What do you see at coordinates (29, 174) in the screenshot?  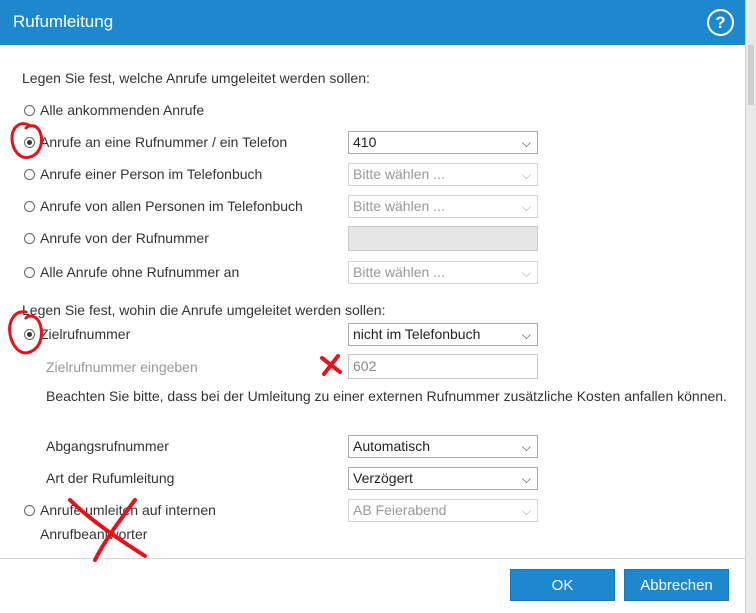 I see `radio-person-phonebook` at bounding box center [29, 174].